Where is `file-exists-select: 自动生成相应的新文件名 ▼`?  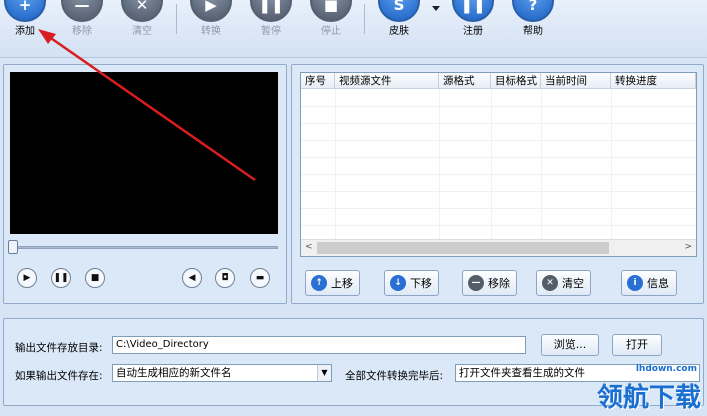
file-exists-select: 自动生成相应的新文件名 ▼ is located at coordinates (222, 373).